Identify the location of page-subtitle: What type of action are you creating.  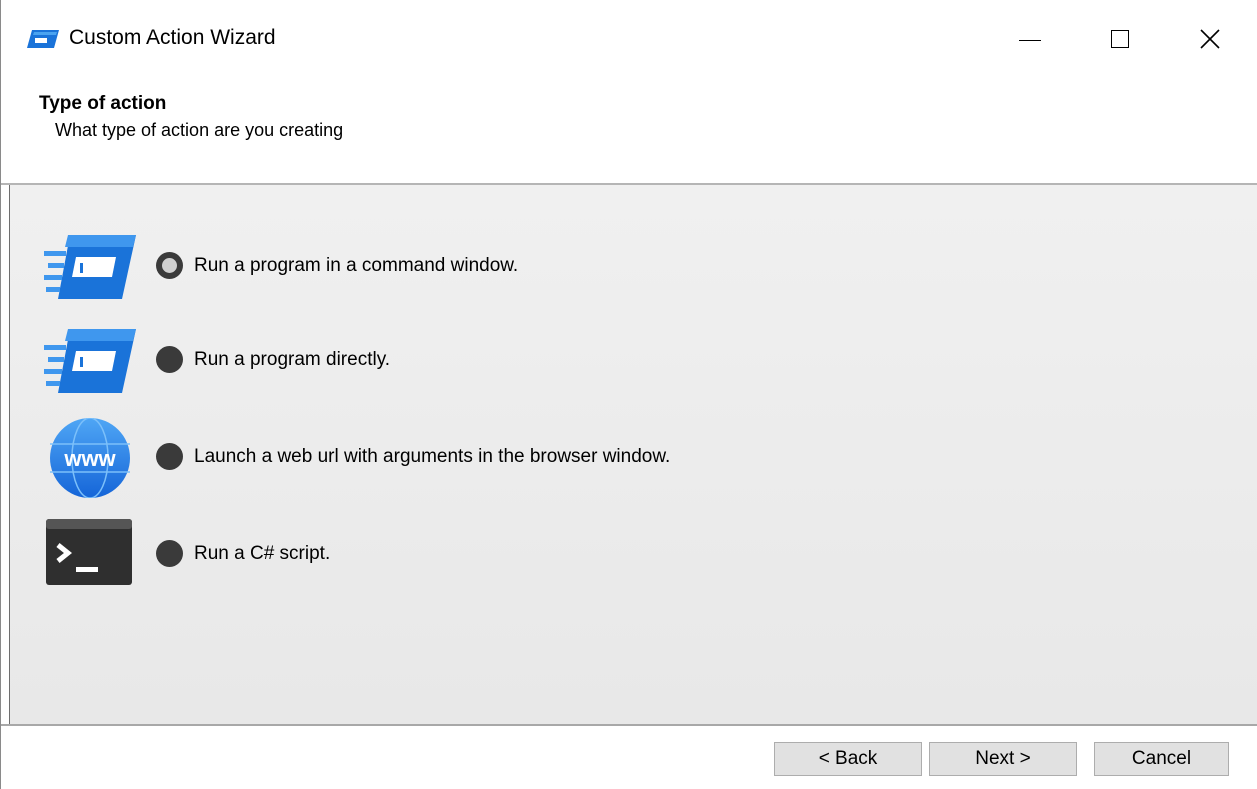
(199, 130).